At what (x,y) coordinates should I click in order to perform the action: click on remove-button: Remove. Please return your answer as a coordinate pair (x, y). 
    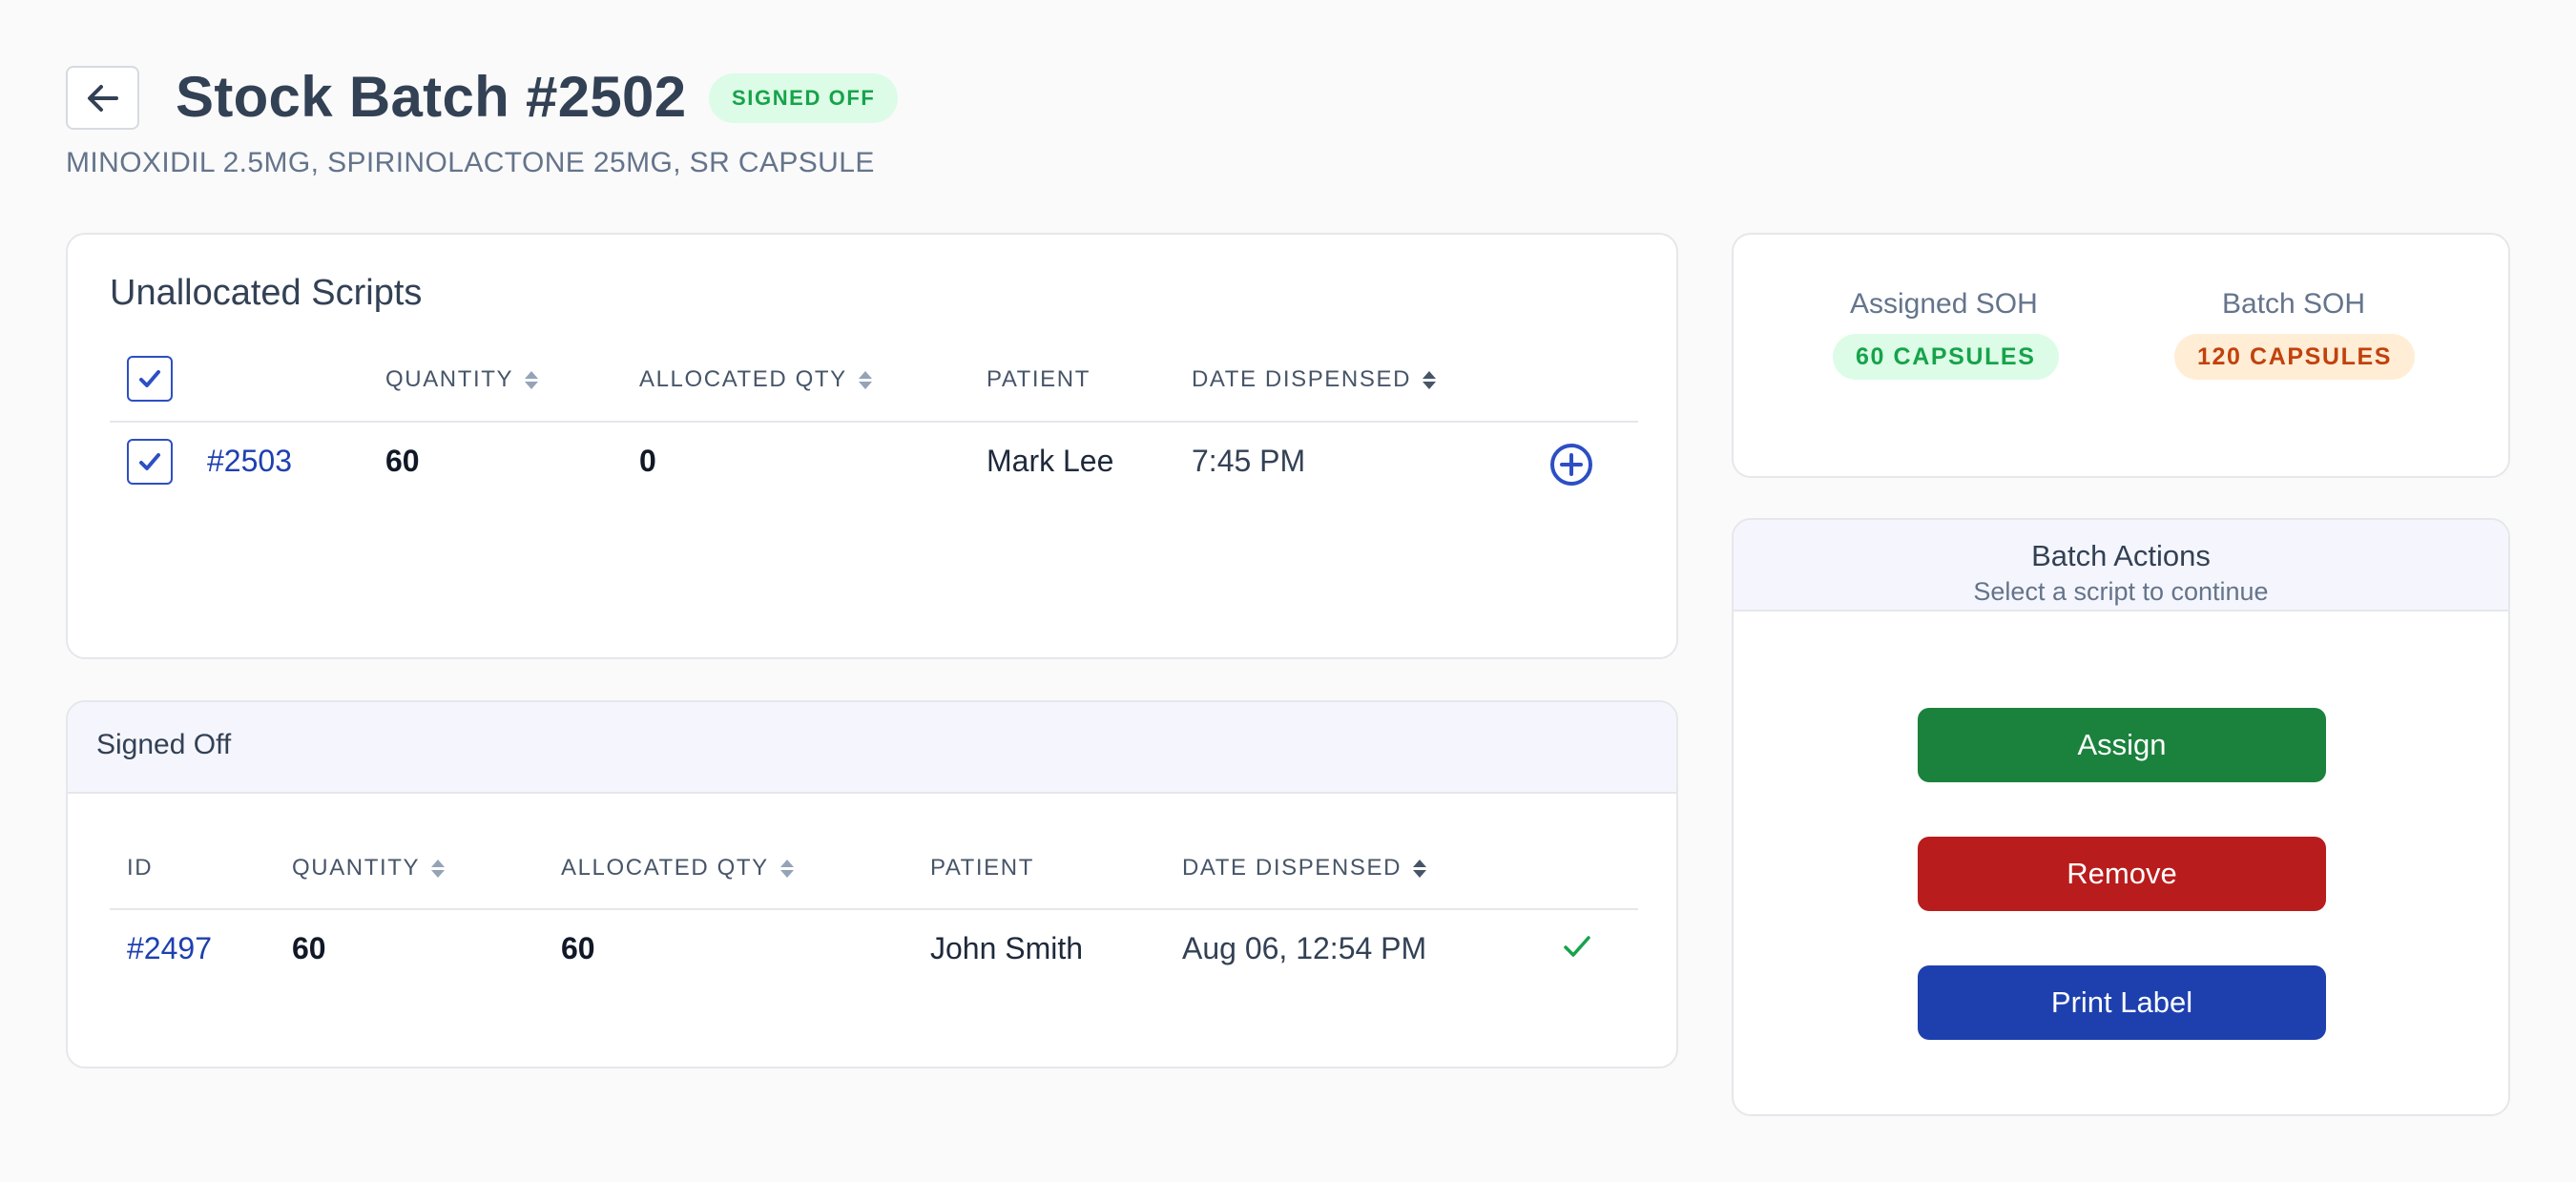
    Looking at the image, I should click on (2122, 874).